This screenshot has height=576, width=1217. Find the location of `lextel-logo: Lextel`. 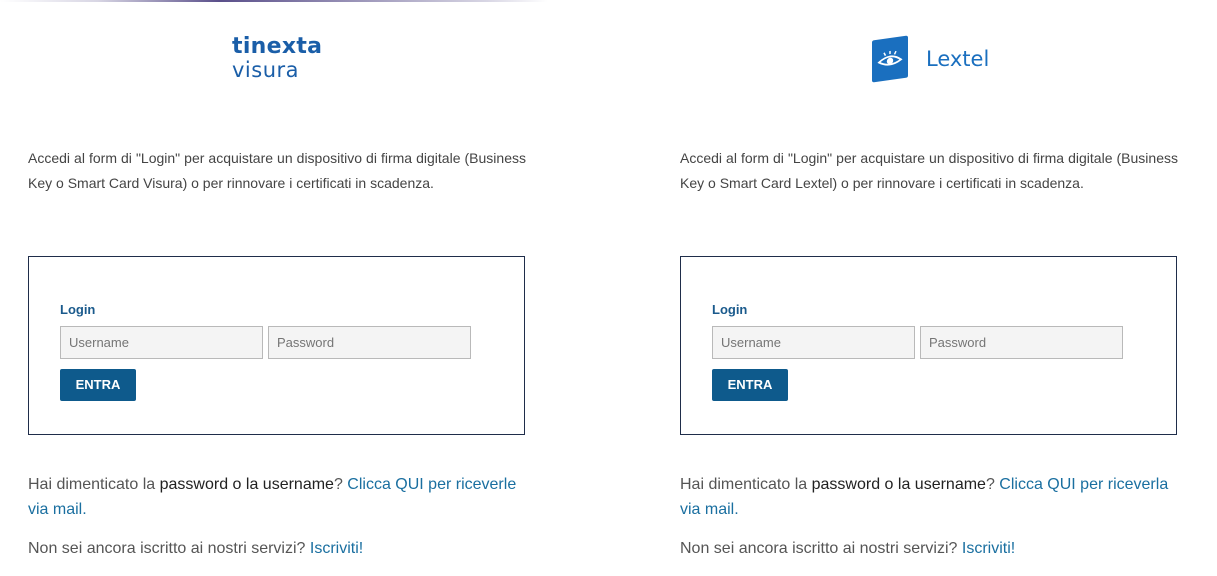

lextel-logo: Lextel is located at coordinates (931, 59).